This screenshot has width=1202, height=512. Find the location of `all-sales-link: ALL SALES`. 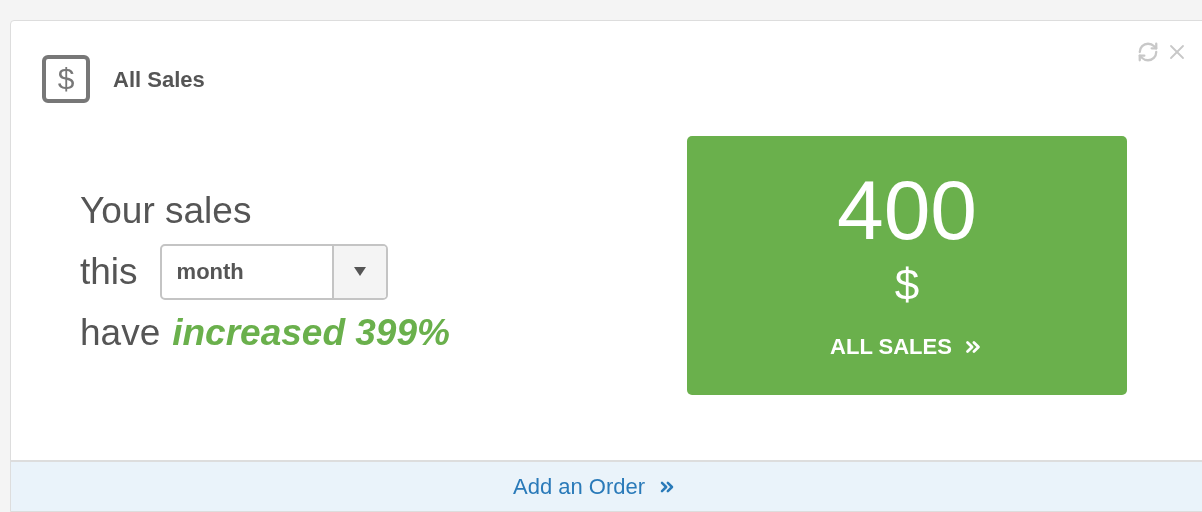

all-sales-link: ALL SALES is located at coordinates (907, 346).